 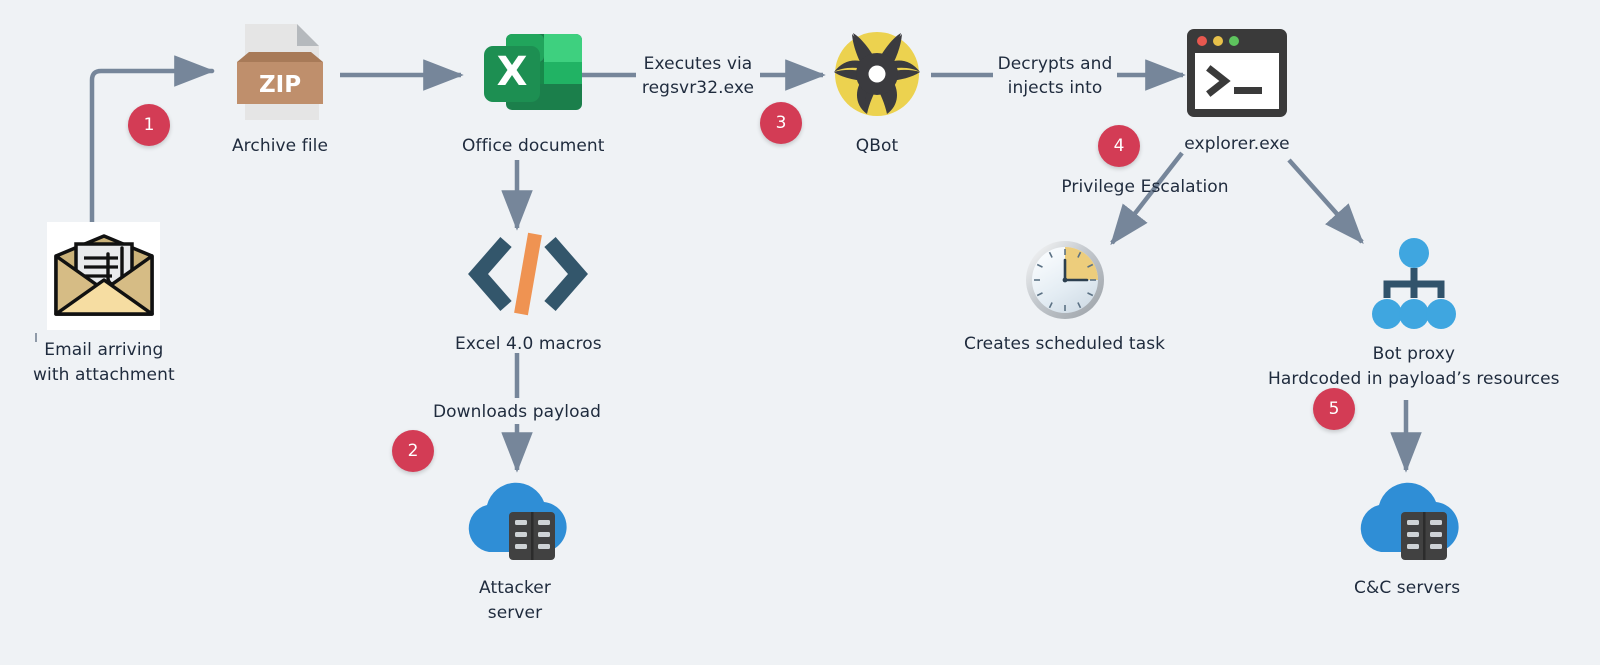 I want to click on node-excel-macros: Excel 4.0 macros, so click(x=528, y=292).